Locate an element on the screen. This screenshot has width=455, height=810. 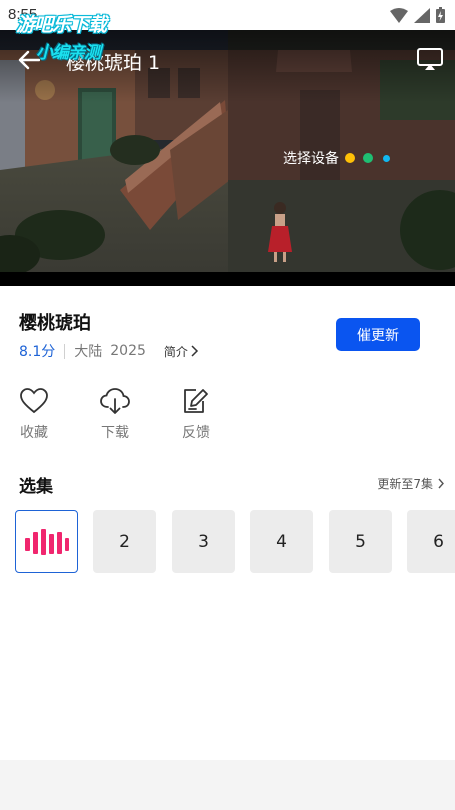
watermark-logo: 游吧乐下载 小编亲测 is located at coordinates (83, 36).